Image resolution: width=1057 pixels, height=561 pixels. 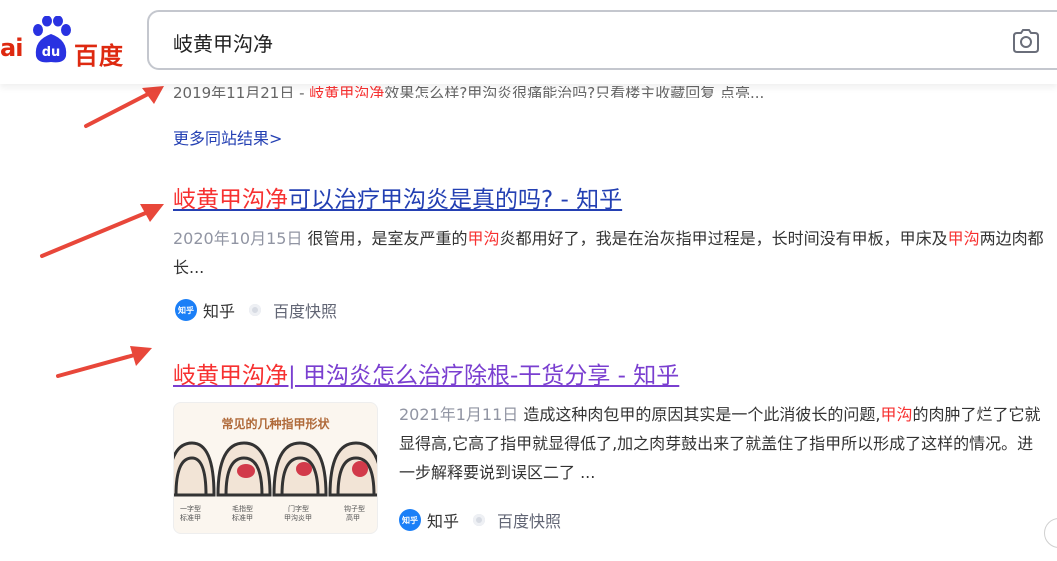 What do you see at coordinates (1026, 41) in the screenshot?
I see `camera-icon` at bounding box center [1026, 41].